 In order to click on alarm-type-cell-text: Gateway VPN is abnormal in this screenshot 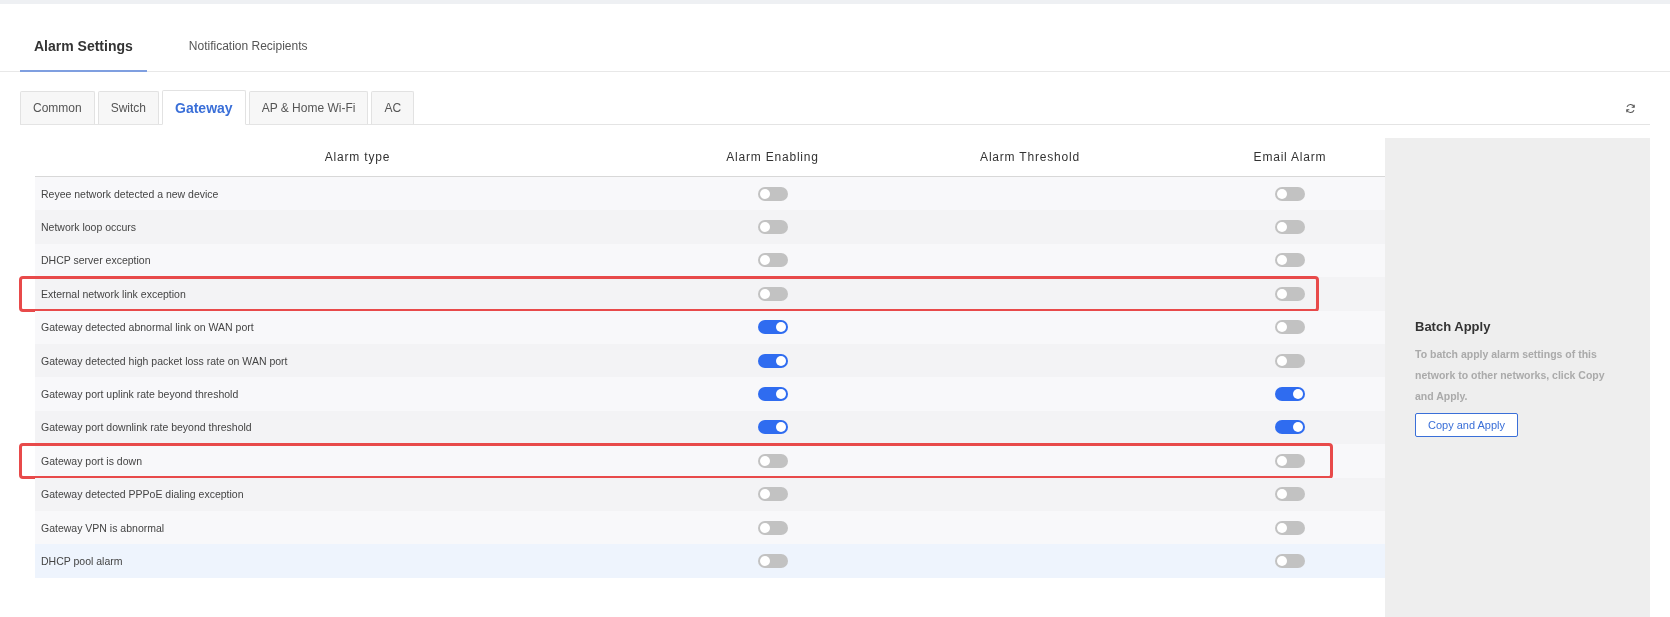, I will do `click(103, 527)`.